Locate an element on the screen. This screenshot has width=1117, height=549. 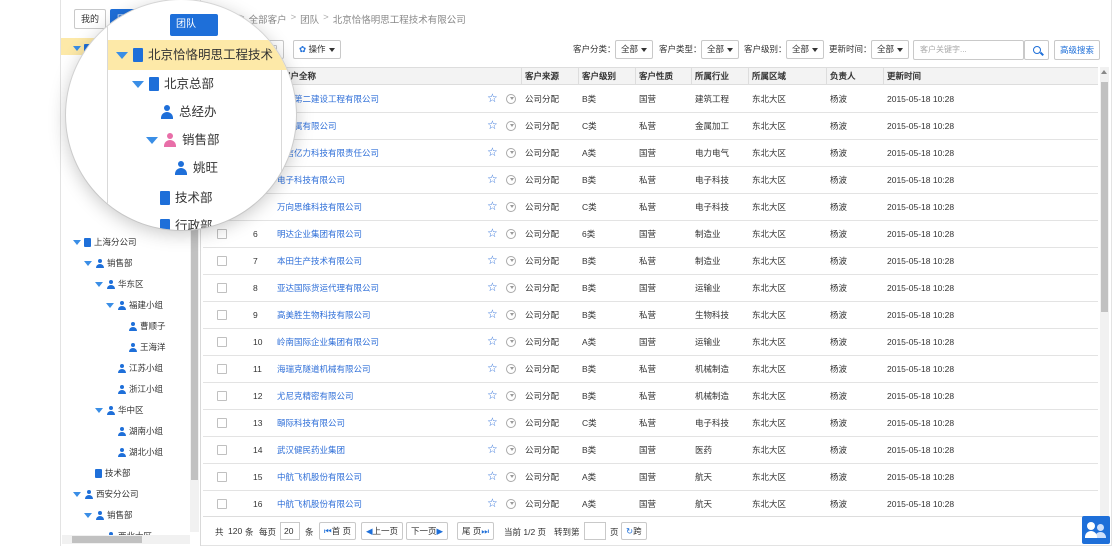
customer-name-link: 岭南国际企业集团有限公司 is located at coordinates (328, 342).